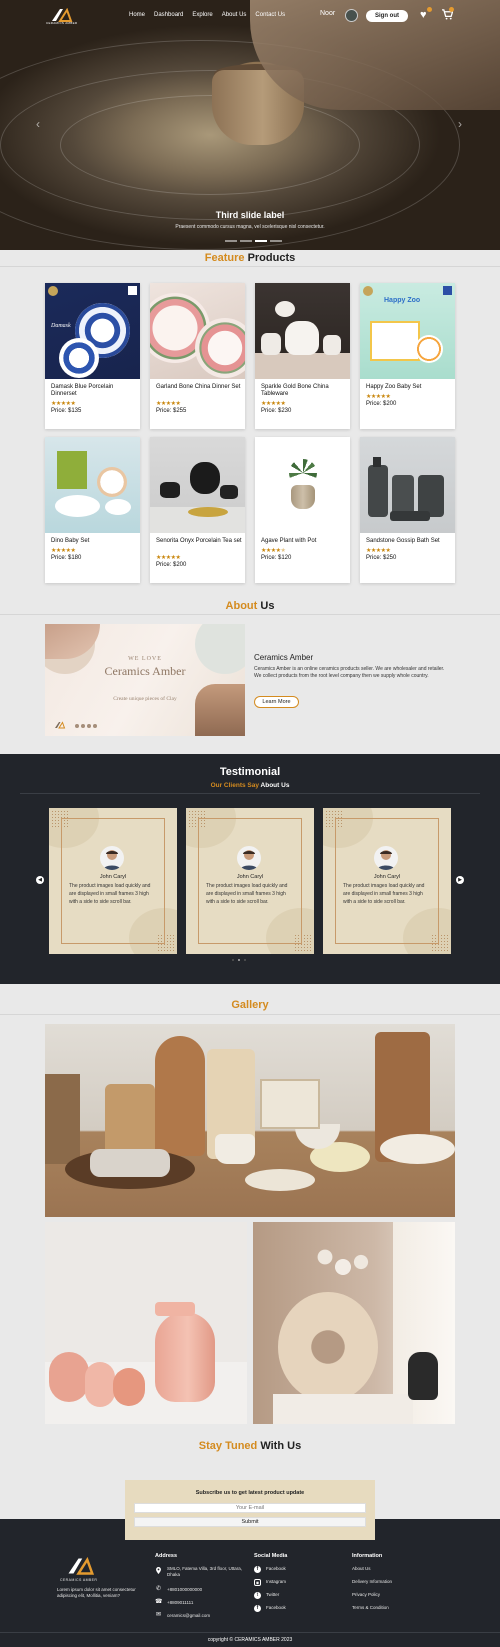 This screenshot has height=1647, width=500. Describe the element at coordinates (202, 15) in the screenshot. I see `nav-explore: Explore` at that location.